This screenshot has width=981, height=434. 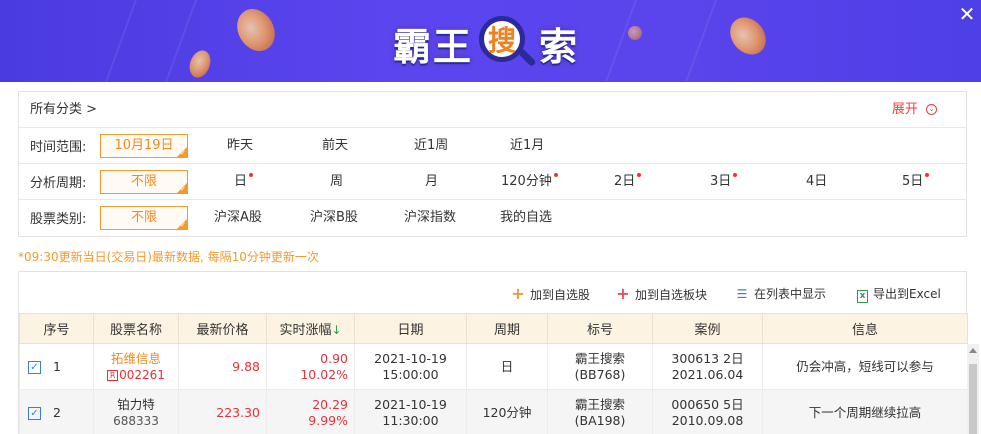 I want to click on period-option: 4日, so click(x=816, y=181).